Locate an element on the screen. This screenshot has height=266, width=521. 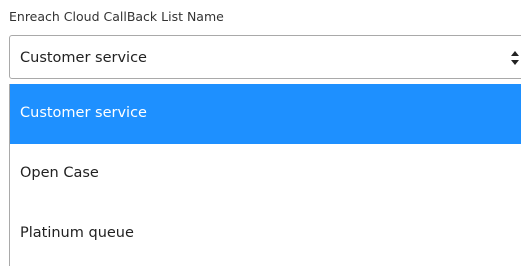
select-current-value: Customer service is located at coordinates (83, 58).